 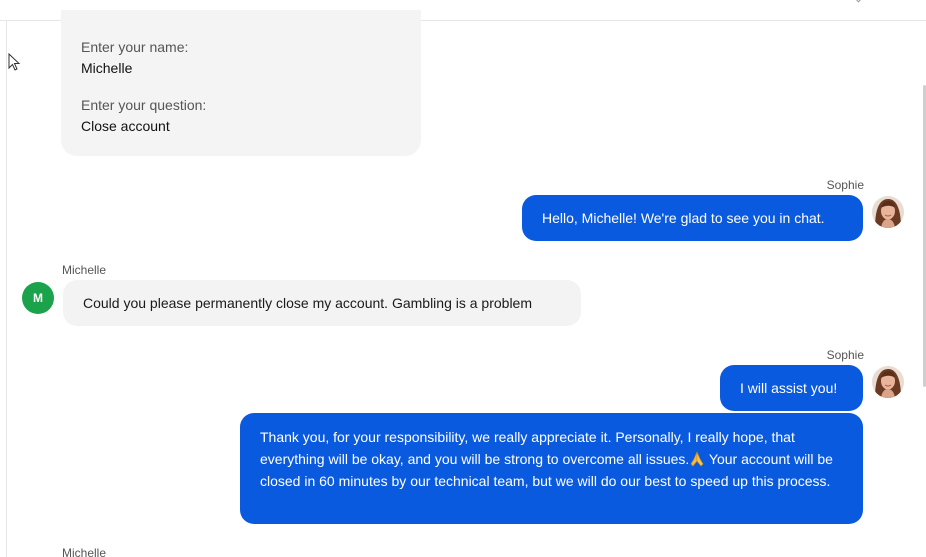 I want to click on user-avatar: M, so click(x=38, y=298).